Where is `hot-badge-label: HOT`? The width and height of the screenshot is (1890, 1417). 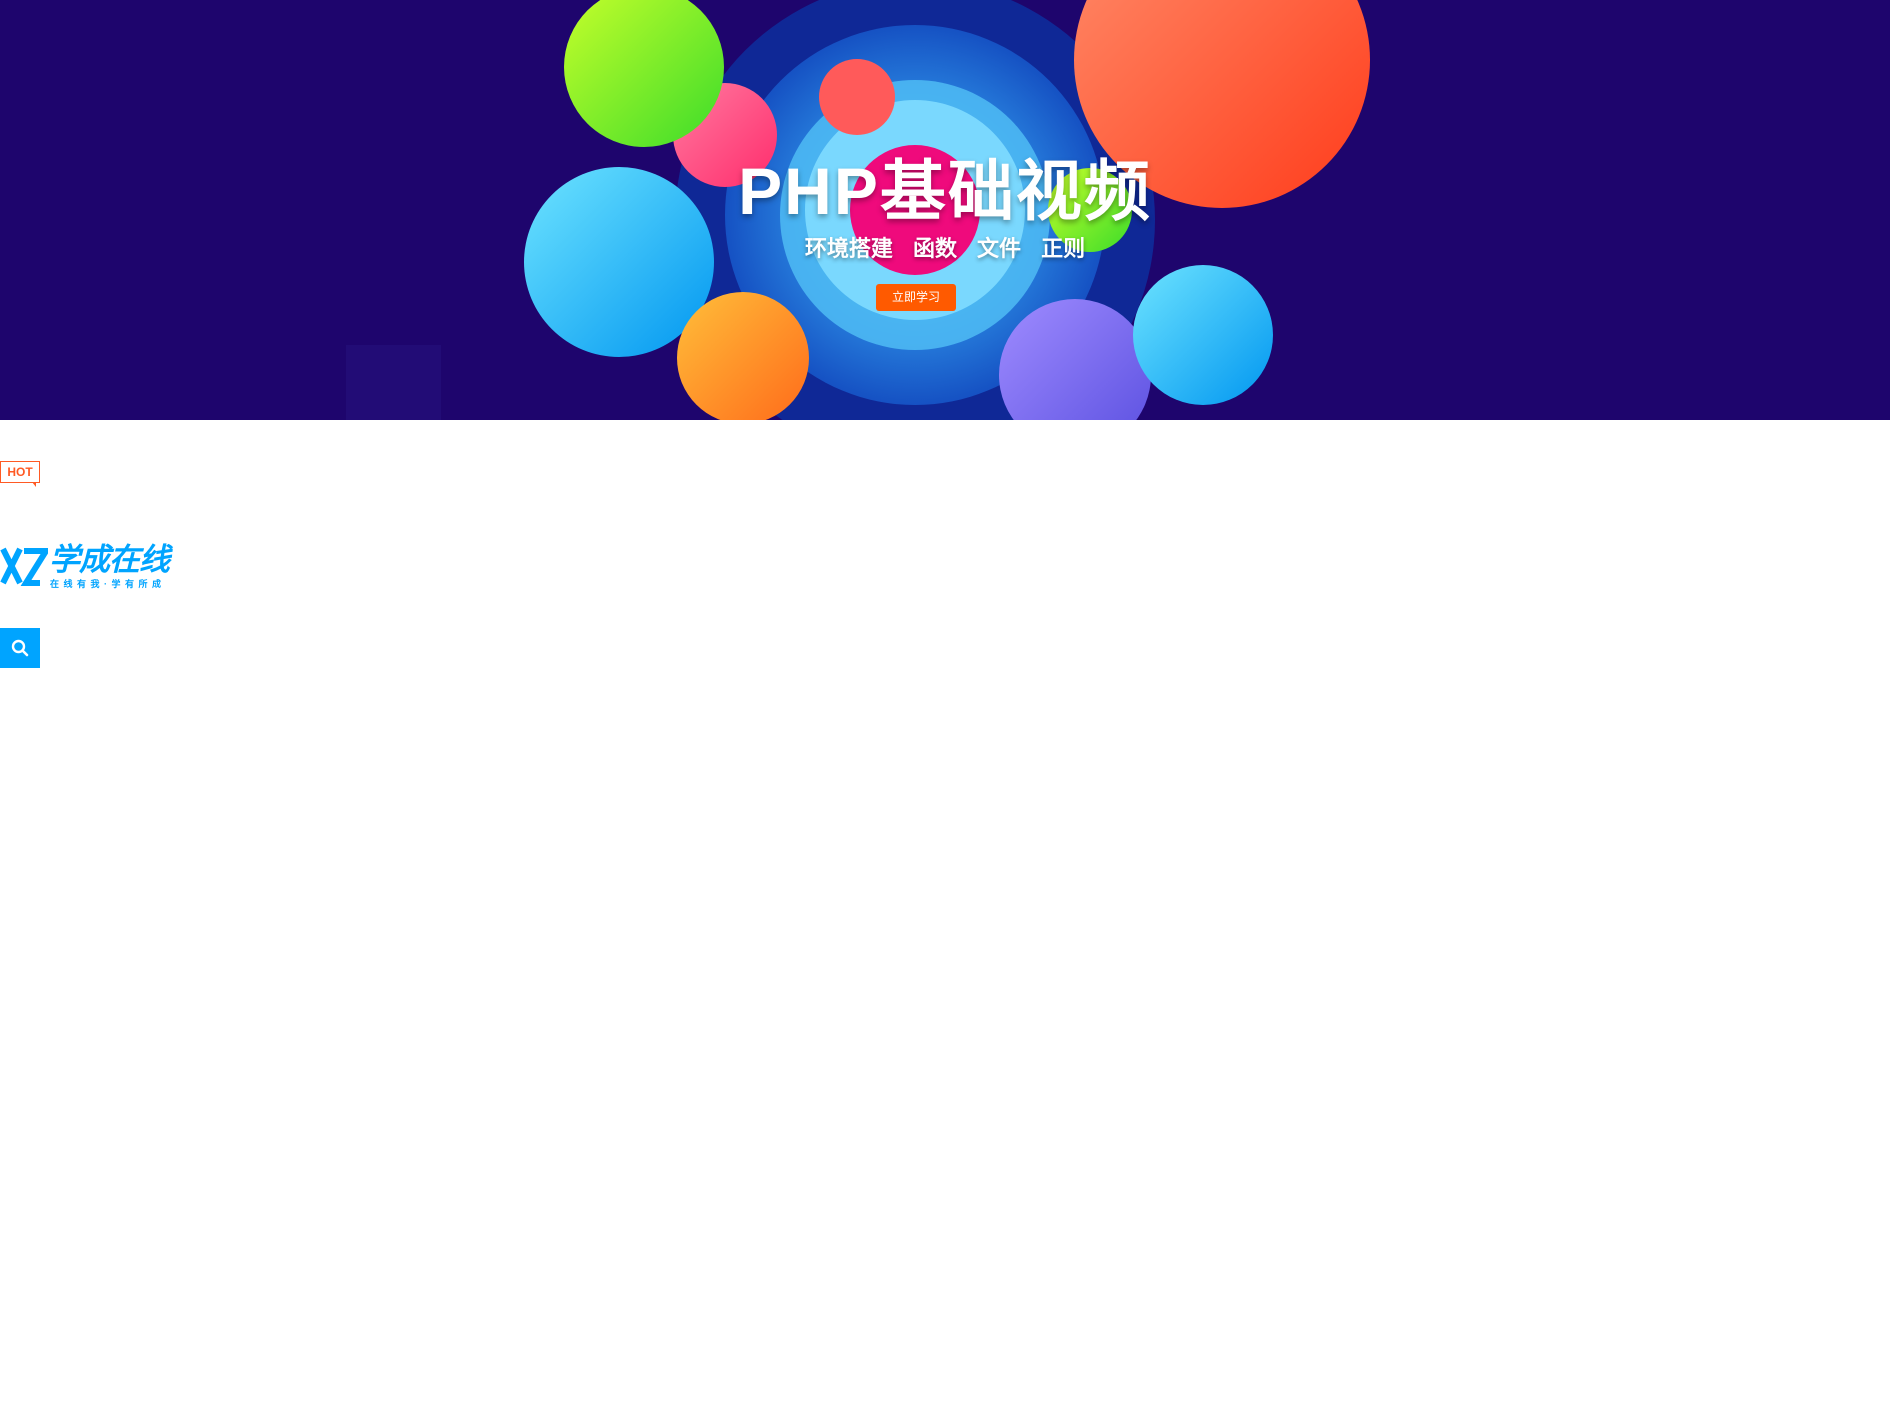 hot-badge-label: HOT is located at coordinates (20, 472).